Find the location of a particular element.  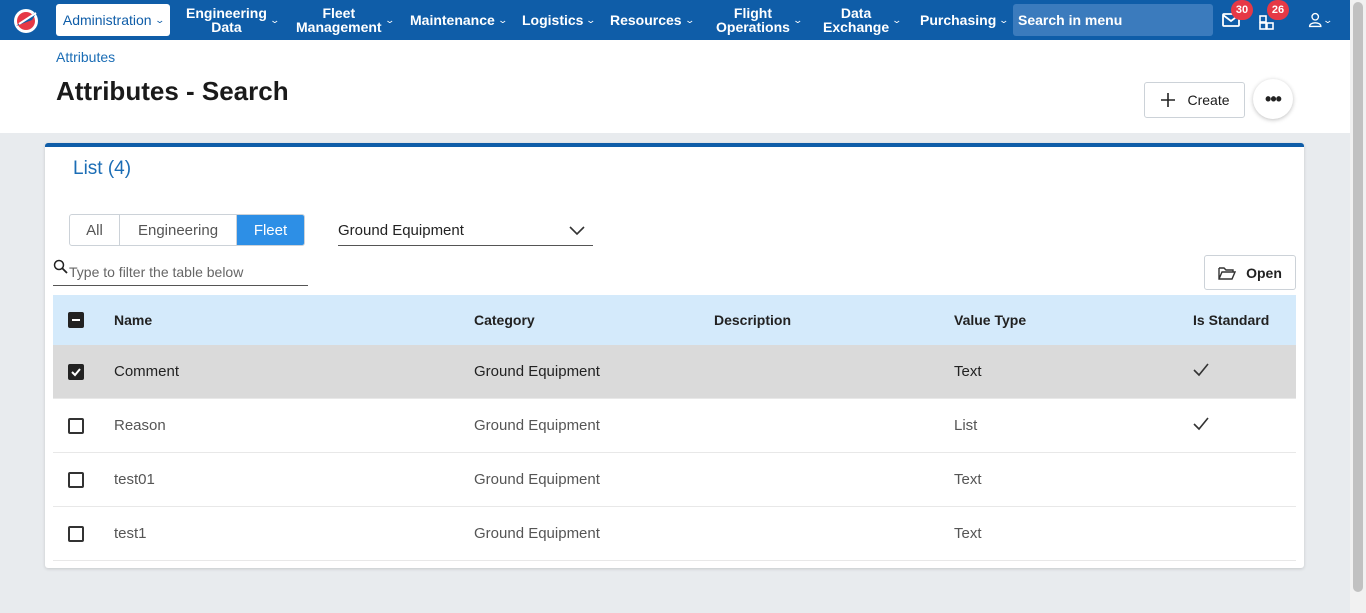

cell-value-type: List is located at coordinates (966, 425).